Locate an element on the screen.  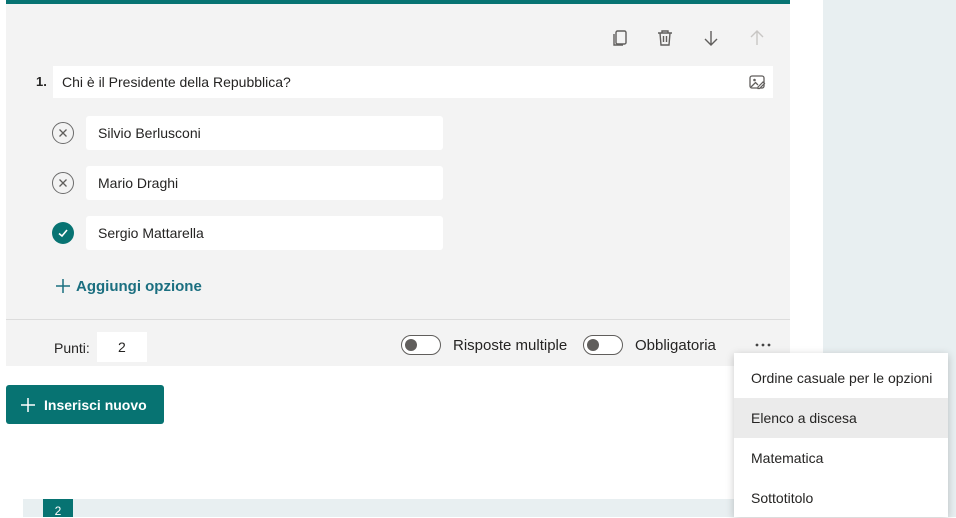
points-label: Punti: is located at coordinates (72, 348).